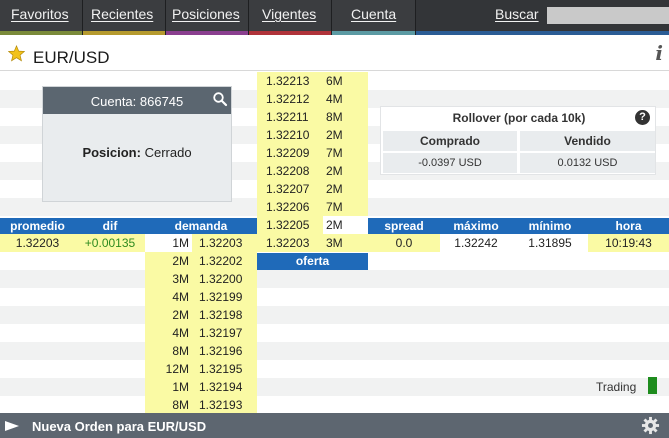 Image resolution: width=669 pixels, height=438 pixels. Describe the element at coordinates (345, 99) in the screenshot. I see `offer-size: 4M` at that location.